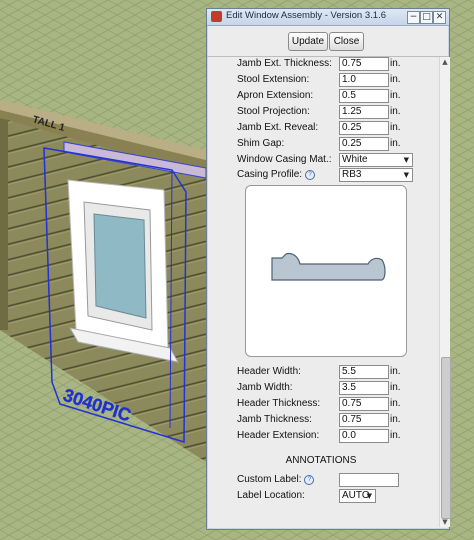 The image size is (474, 540). What do you see at coordinates (321, 144) in the screenshot?
I see `field-row: Shim Gap: 0.25 in.` at bounding box center [321, 144].